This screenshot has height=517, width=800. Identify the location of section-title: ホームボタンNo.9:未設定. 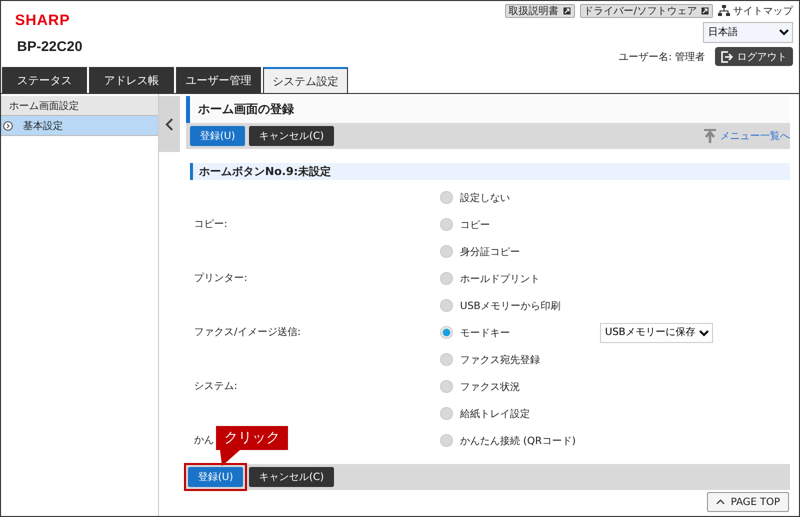
(490, 171).